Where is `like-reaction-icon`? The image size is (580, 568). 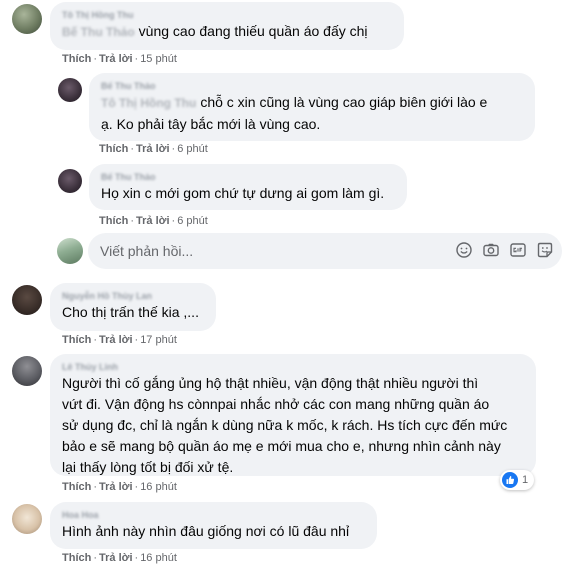
like-reaction-icon is located at coordinates (510, 480).